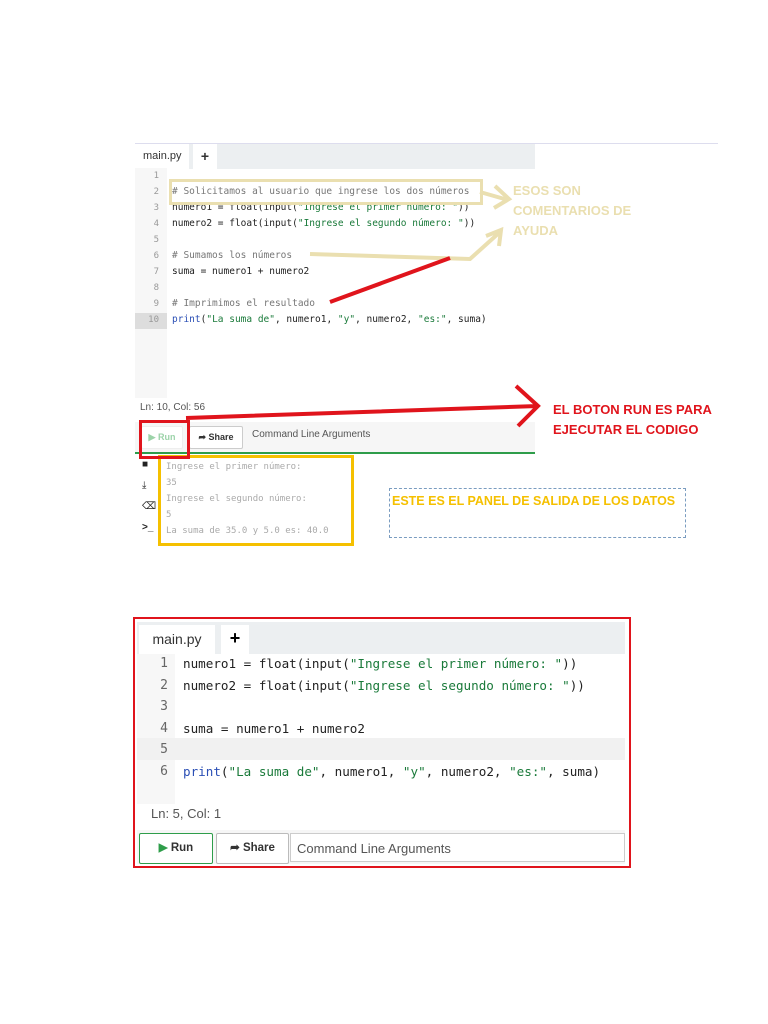  What do you see at coordinates (572, 210) in the screenshot?
I see `annotation-help: ESOS SON COMENTARIOS DE AYUDA` at bounding box center [572, 210].